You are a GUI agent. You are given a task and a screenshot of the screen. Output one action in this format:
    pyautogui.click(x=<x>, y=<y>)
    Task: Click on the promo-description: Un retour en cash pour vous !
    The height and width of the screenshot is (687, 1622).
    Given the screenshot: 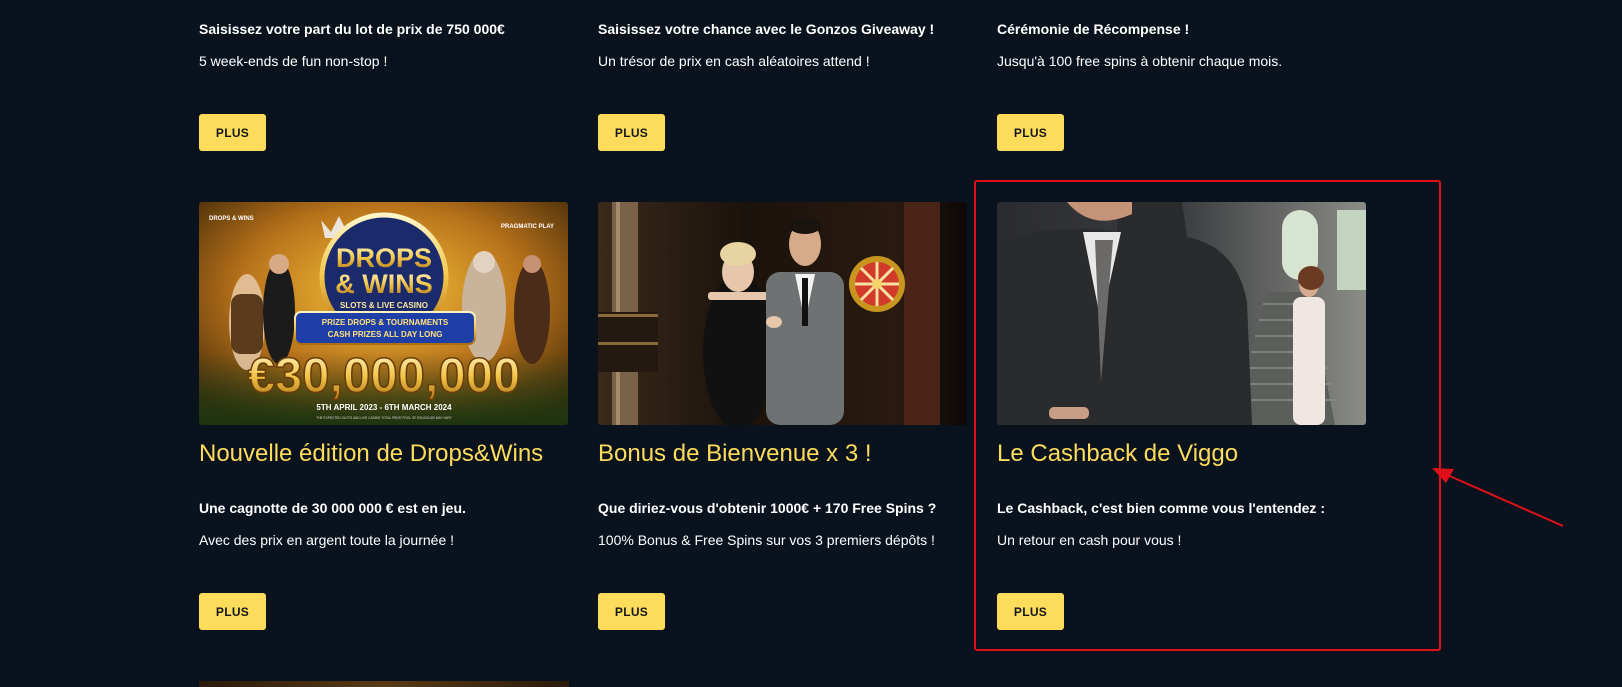 What is the action you would take?
    pyautogui.click(x=1089, y=540)
    